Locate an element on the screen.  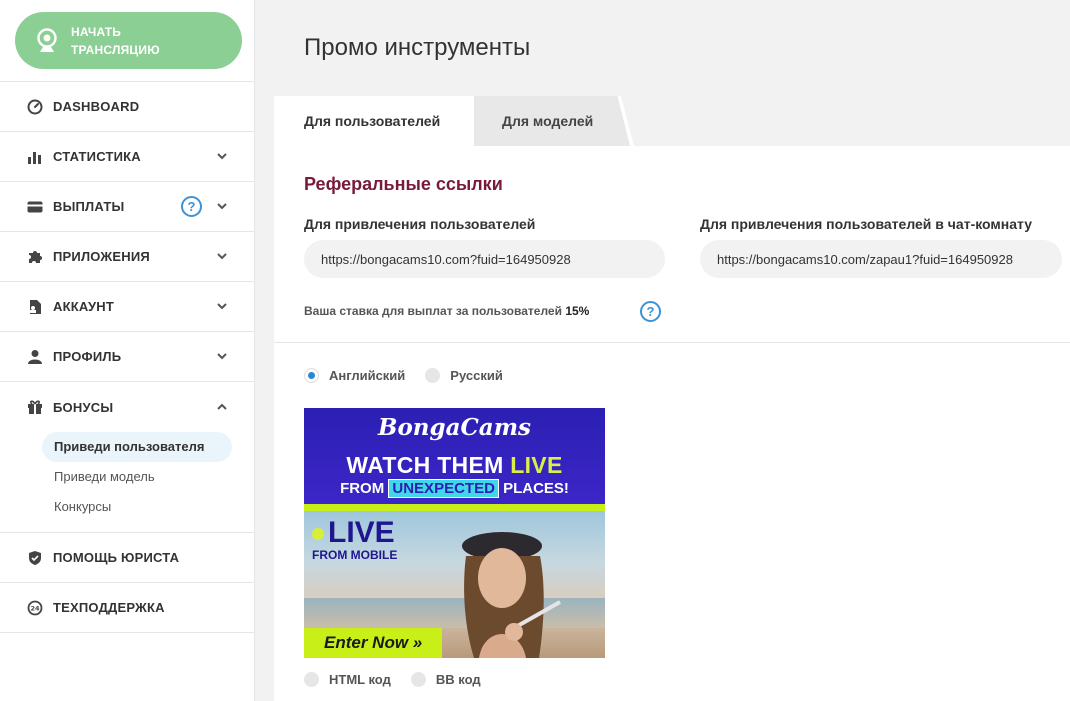
sidebar-item-label: ПОМОЩЬ ЮРИСТА is located at coordinates (116, 557).